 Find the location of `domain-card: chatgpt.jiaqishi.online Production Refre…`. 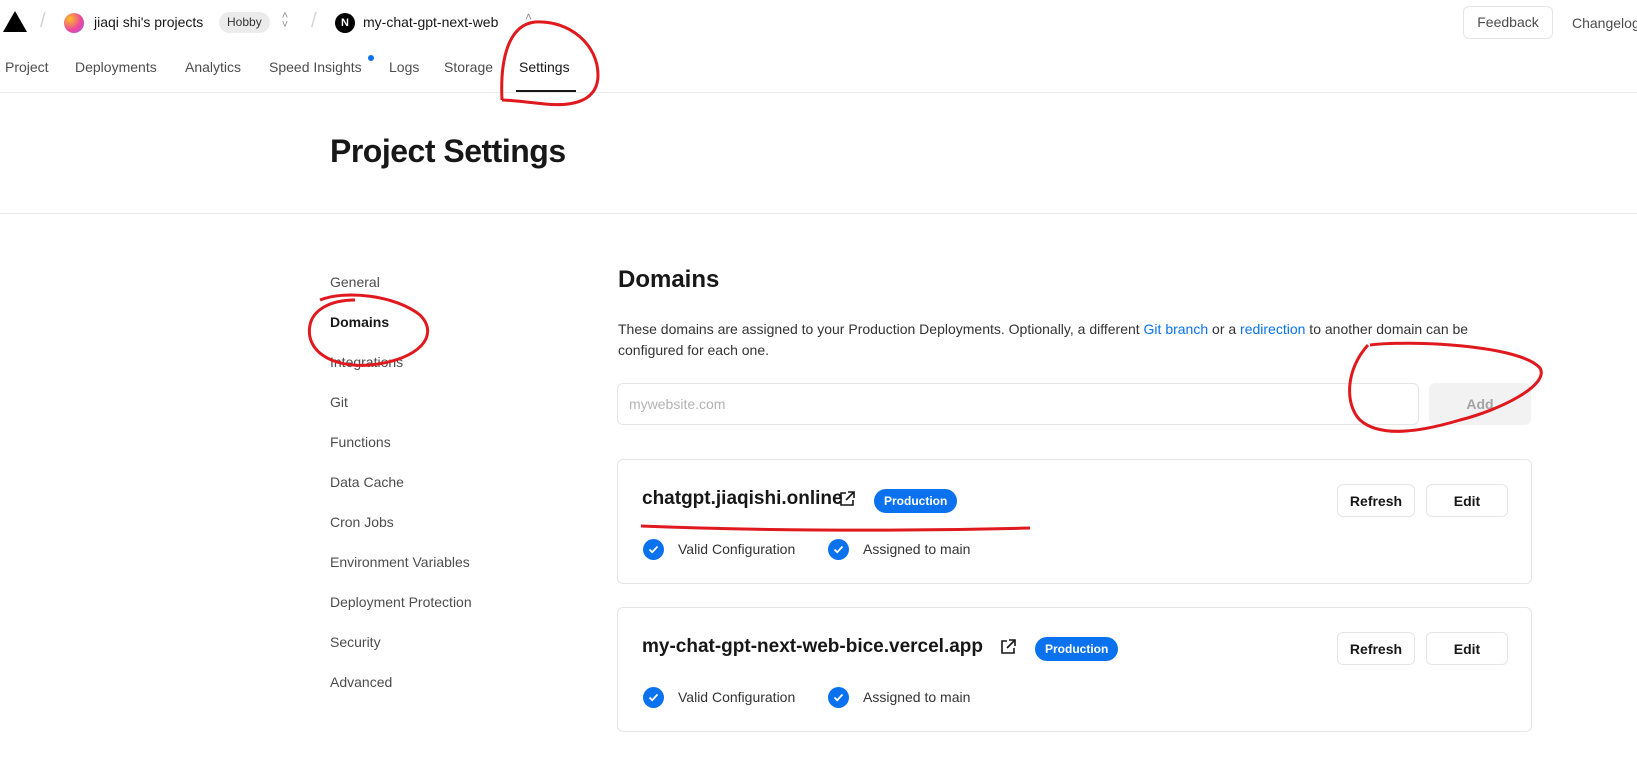

domain-card: chatgpt.jiaqishi.online Production Refre… is located at coordinates (1074, 521).